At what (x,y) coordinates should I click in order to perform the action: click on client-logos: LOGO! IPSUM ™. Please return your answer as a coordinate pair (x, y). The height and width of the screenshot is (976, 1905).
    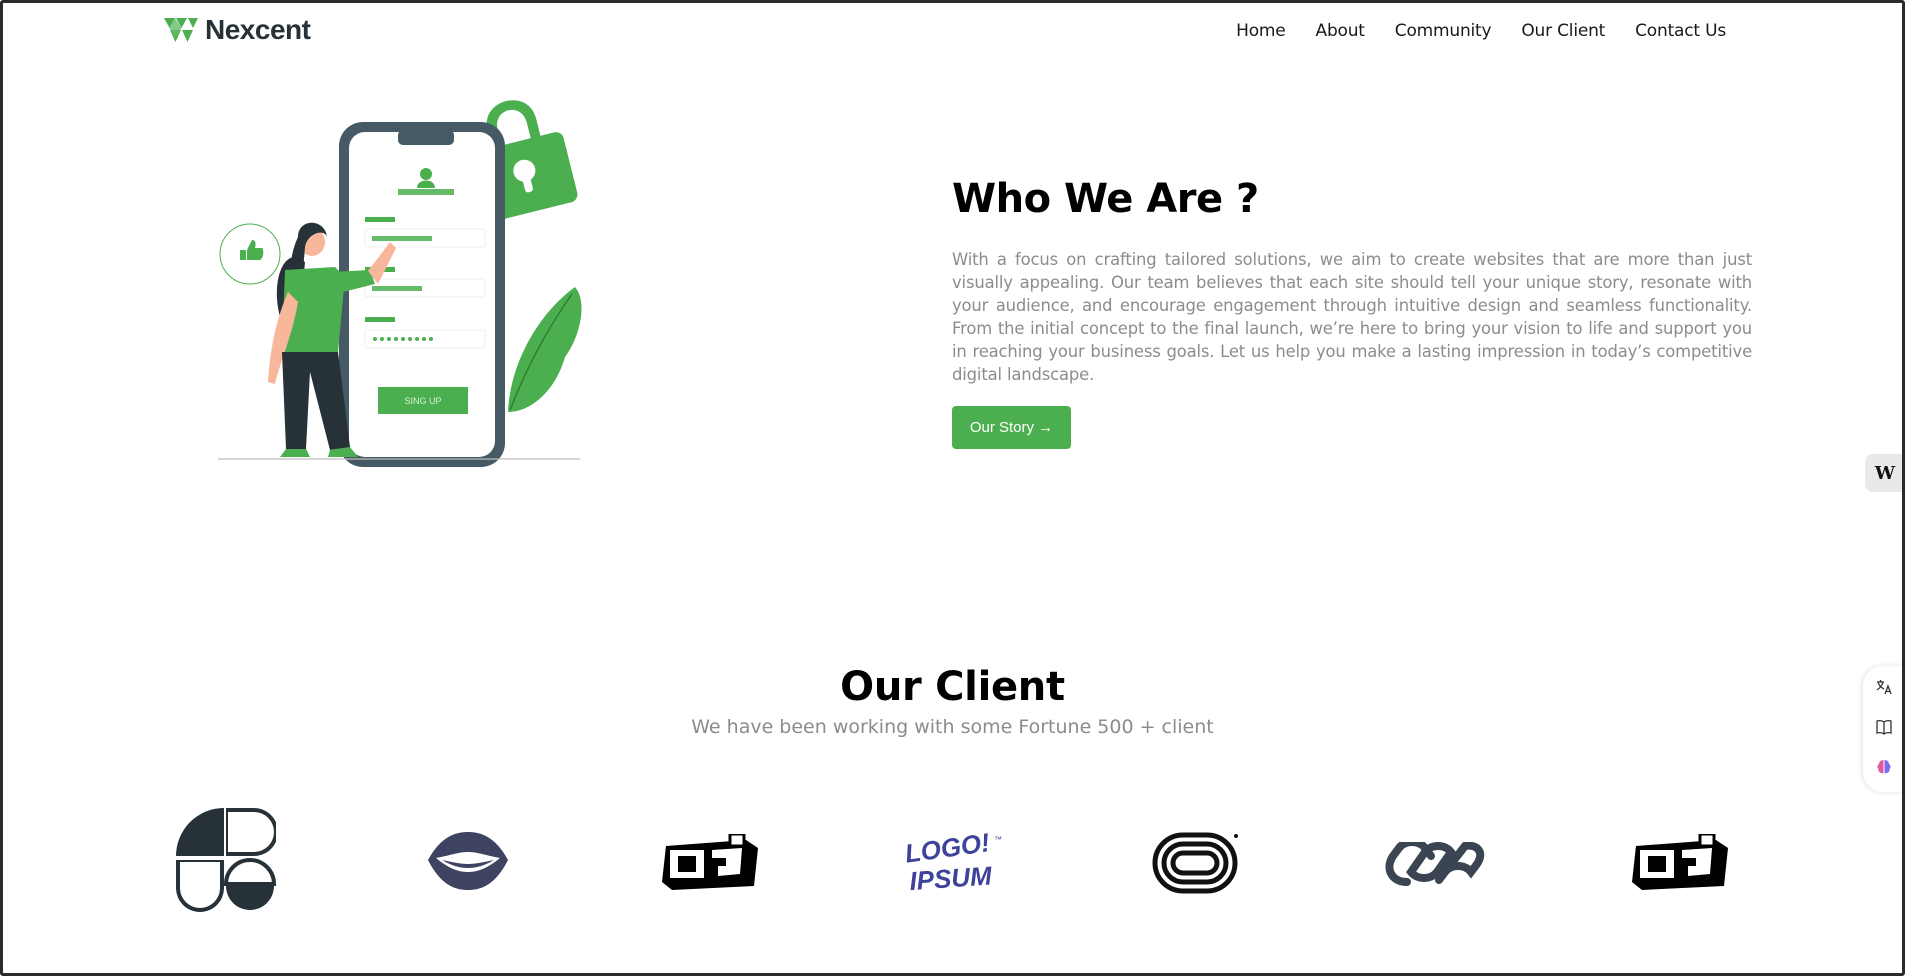
    Looking at the image, I should click on (952, 863).